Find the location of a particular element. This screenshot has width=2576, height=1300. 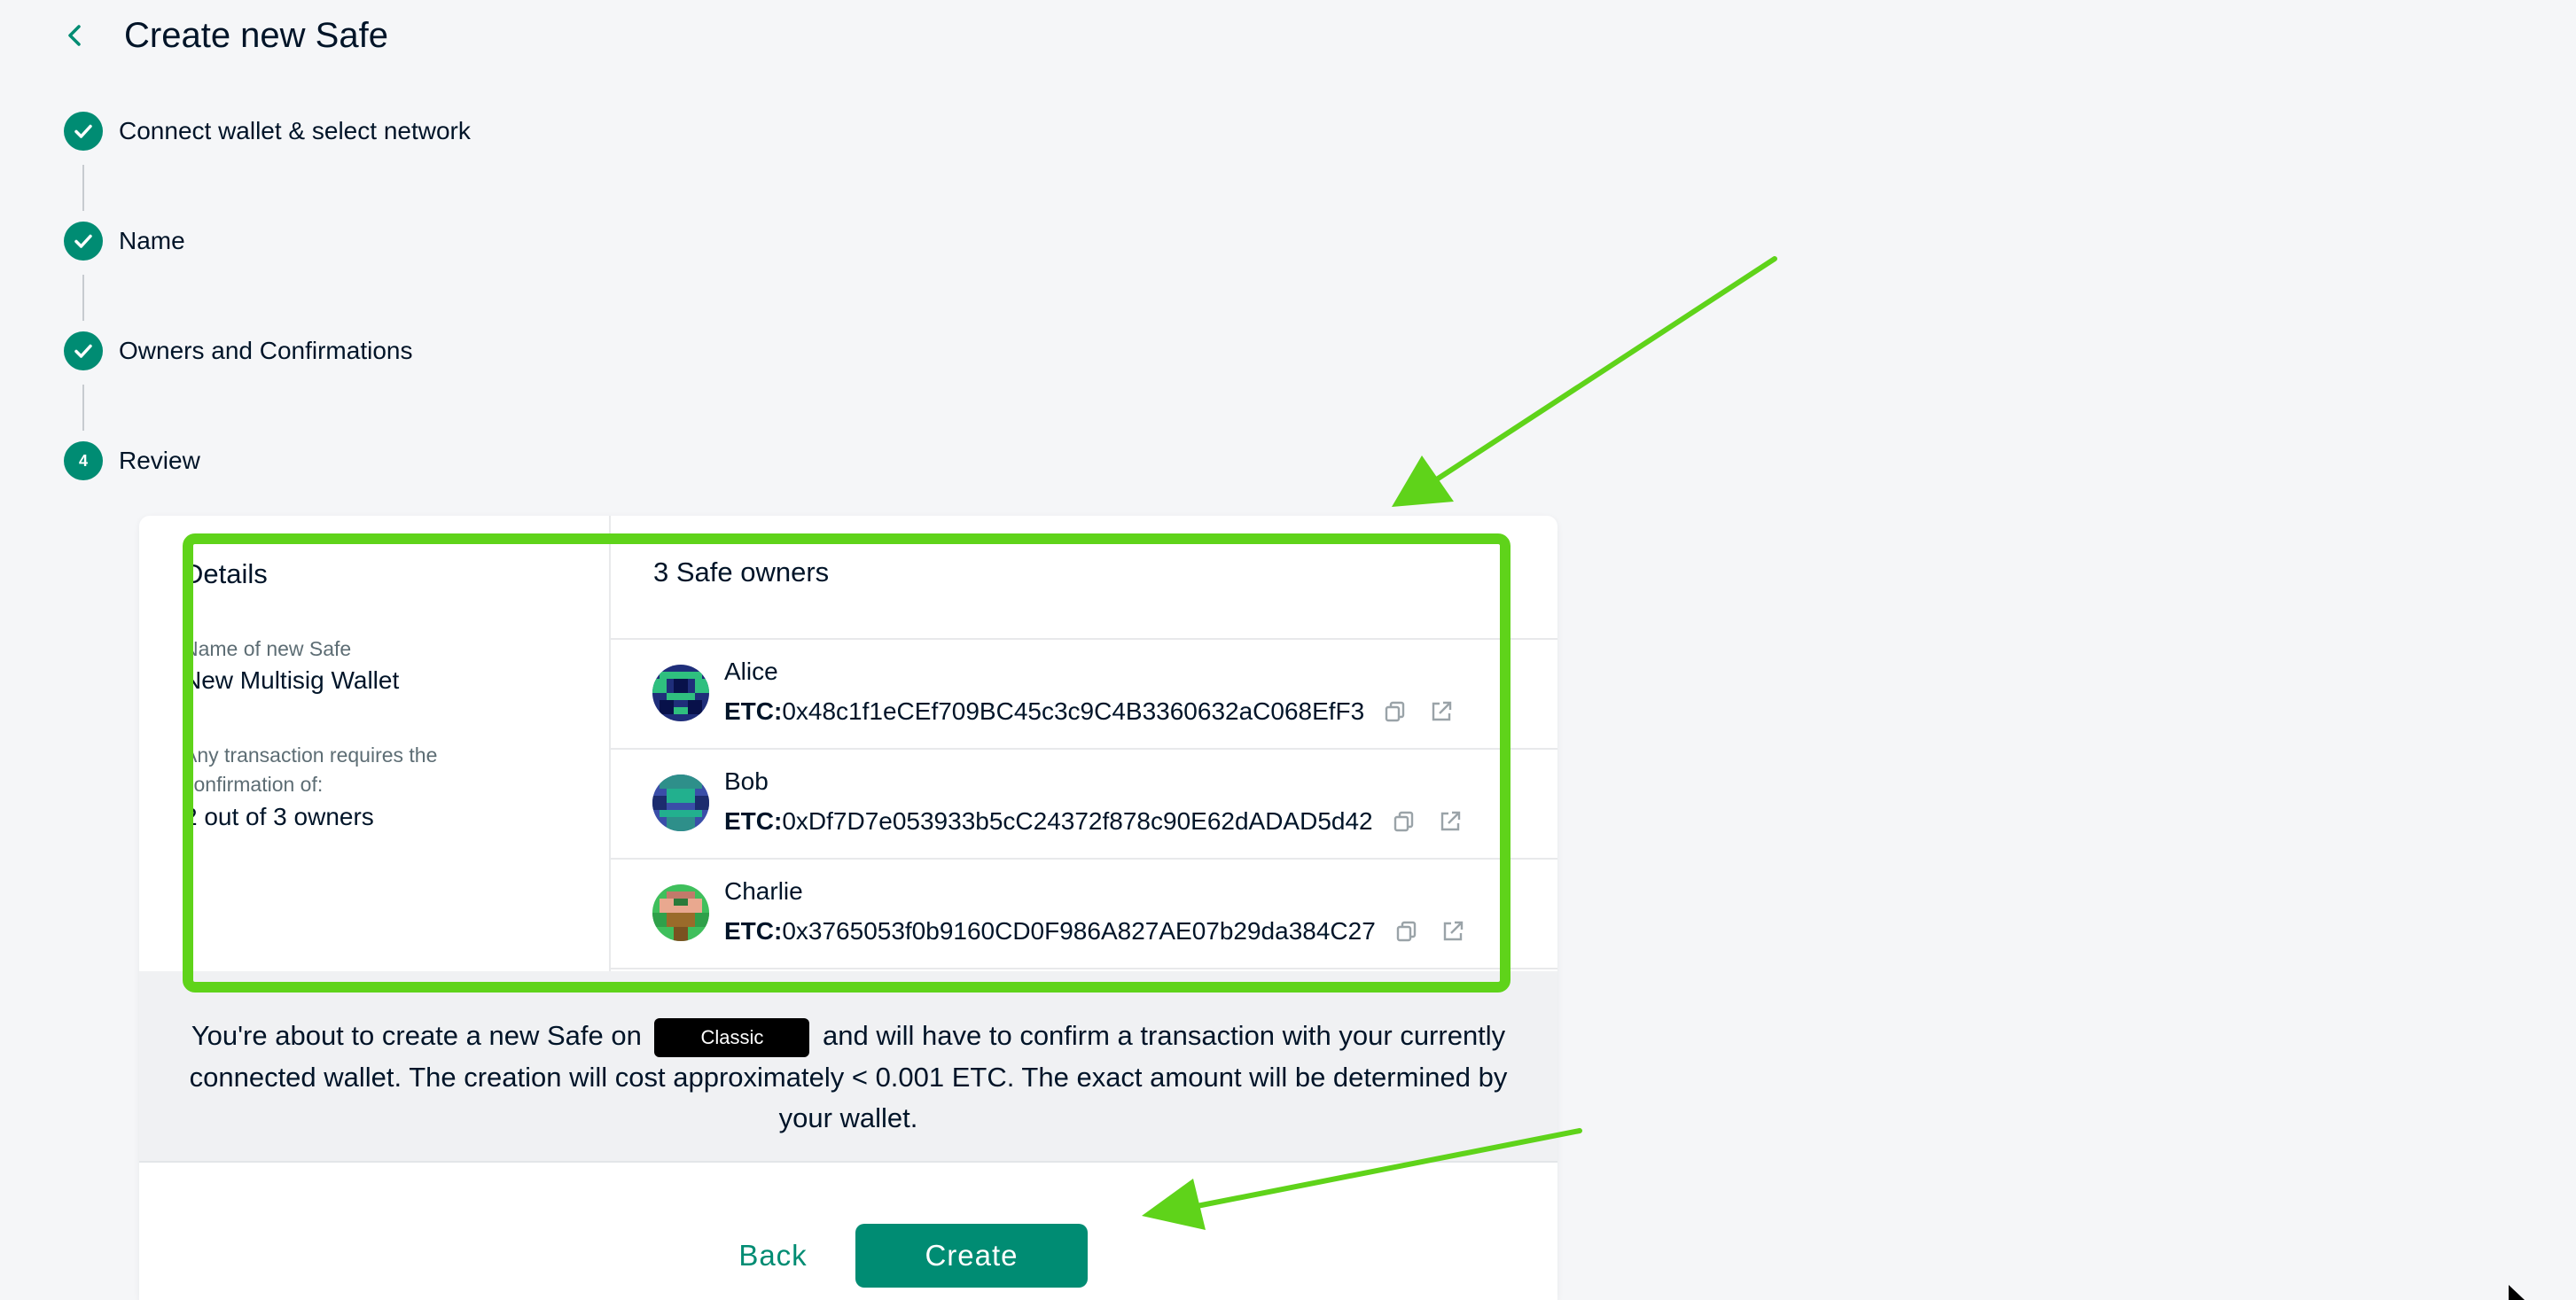

threshold-value: 2 out of 3 owners is located at coordinates (278, 816).